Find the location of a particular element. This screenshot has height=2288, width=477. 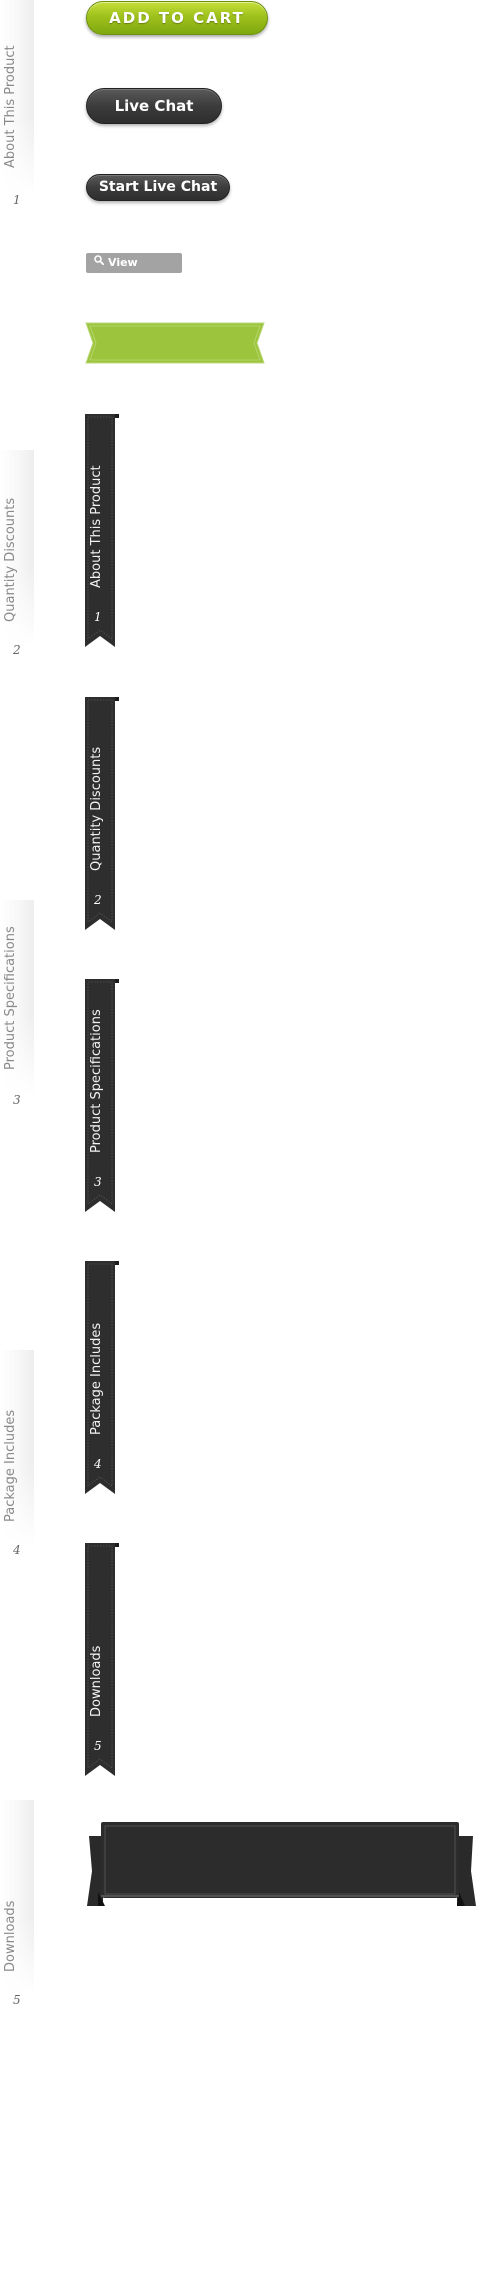

side-tab-label: About This Product is located at coordinates (10, 106).